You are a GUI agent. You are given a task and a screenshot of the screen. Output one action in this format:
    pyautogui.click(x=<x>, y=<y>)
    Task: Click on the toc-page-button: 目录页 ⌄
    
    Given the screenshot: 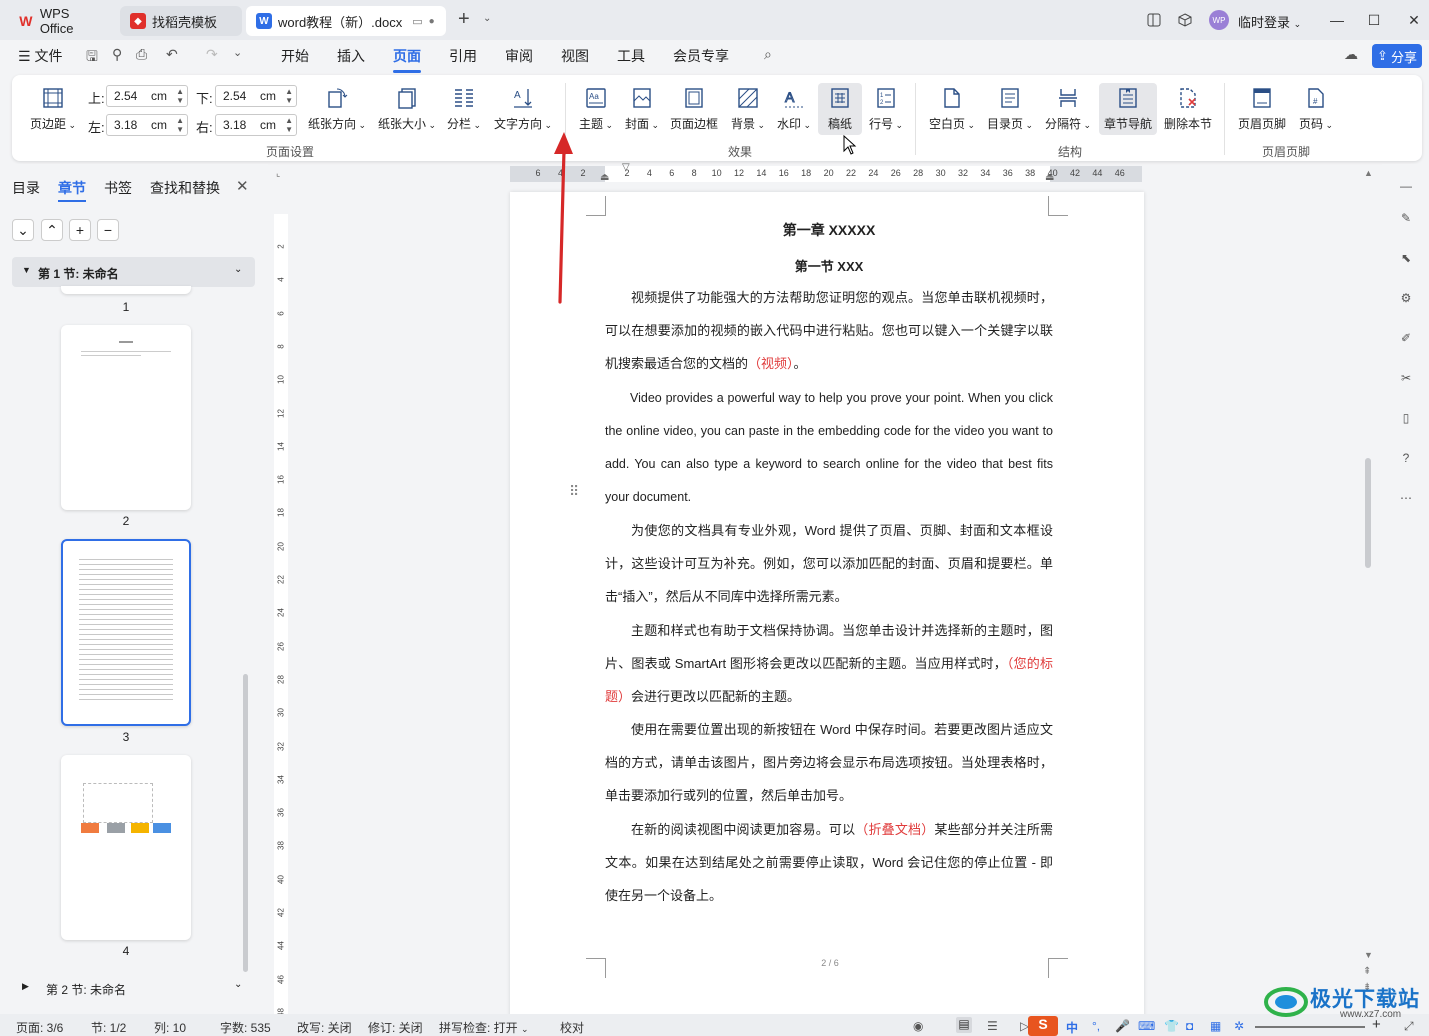 What is the action you would take?
    pyautogui.click(x=1010, y=108)
    